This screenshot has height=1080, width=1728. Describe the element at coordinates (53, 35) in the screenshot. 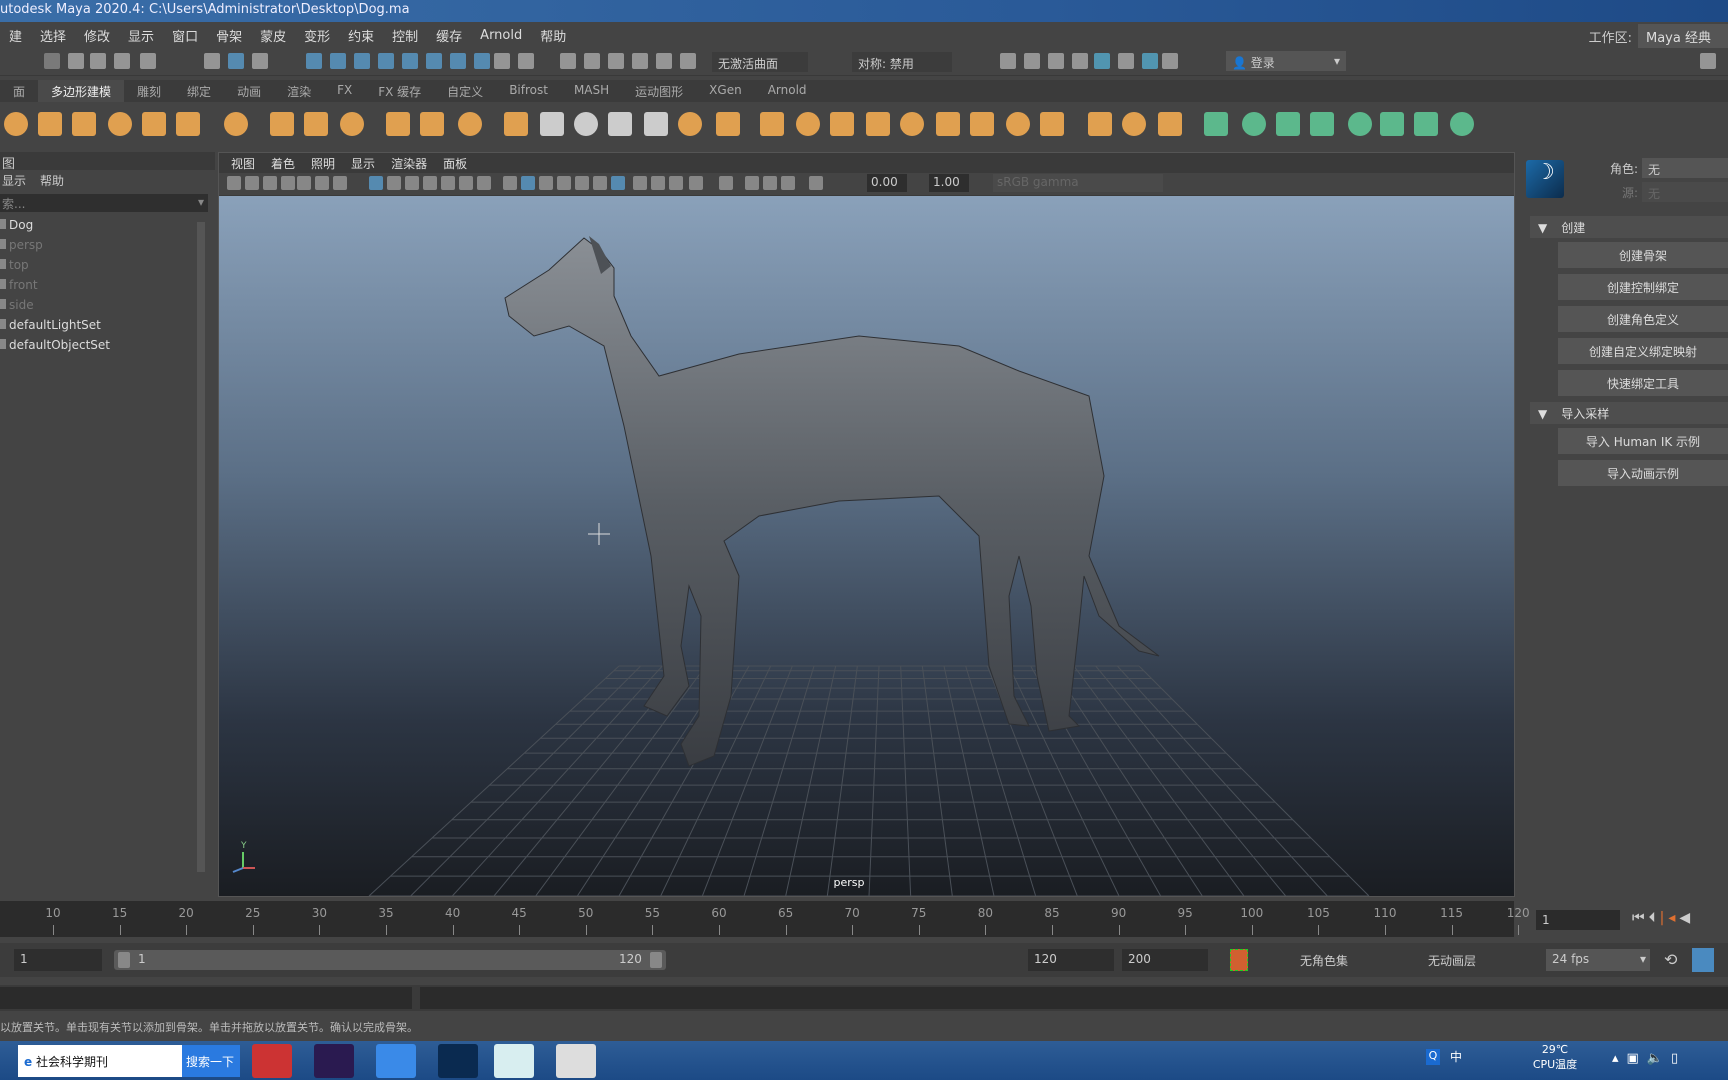

I see `menu-1: 选择` at that location.